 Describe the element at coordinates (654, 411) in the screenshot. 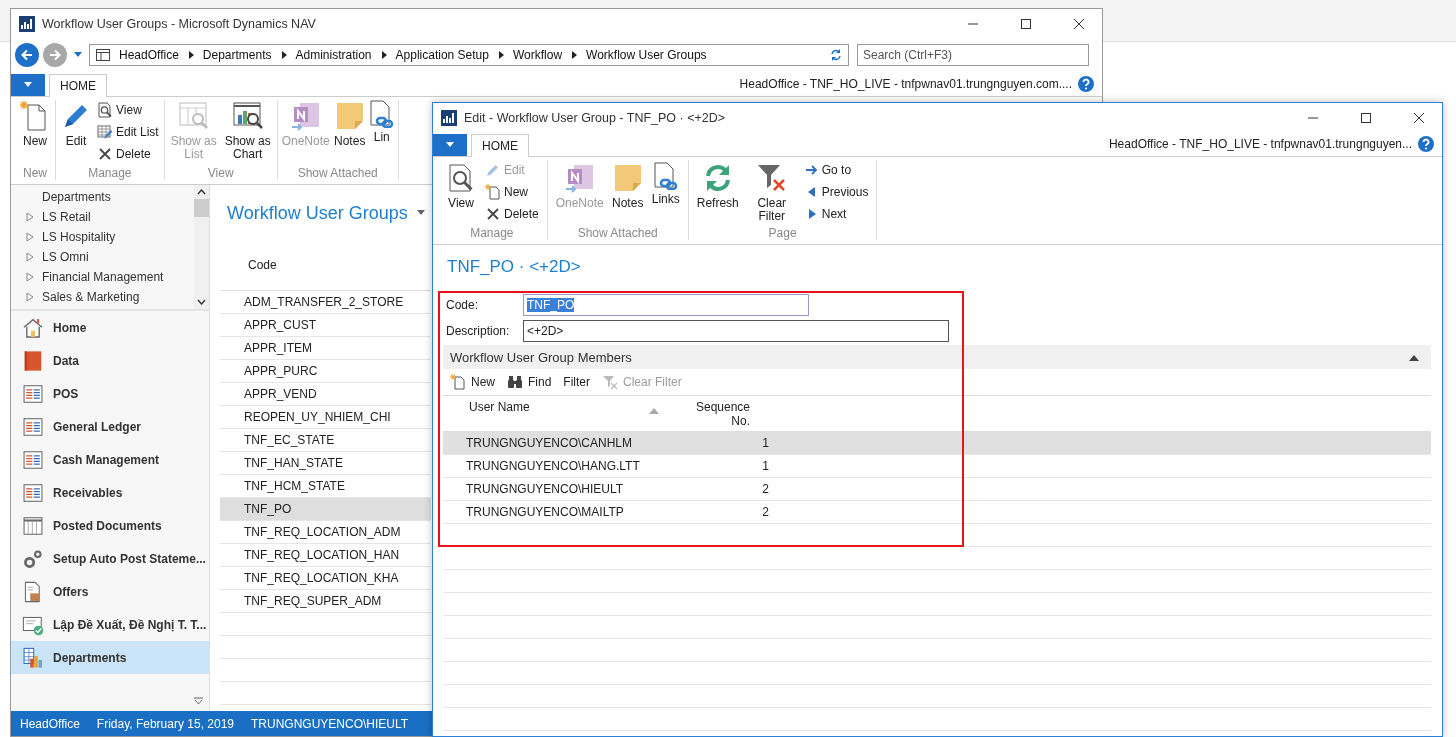

I see `sort-up-icon` at that location.